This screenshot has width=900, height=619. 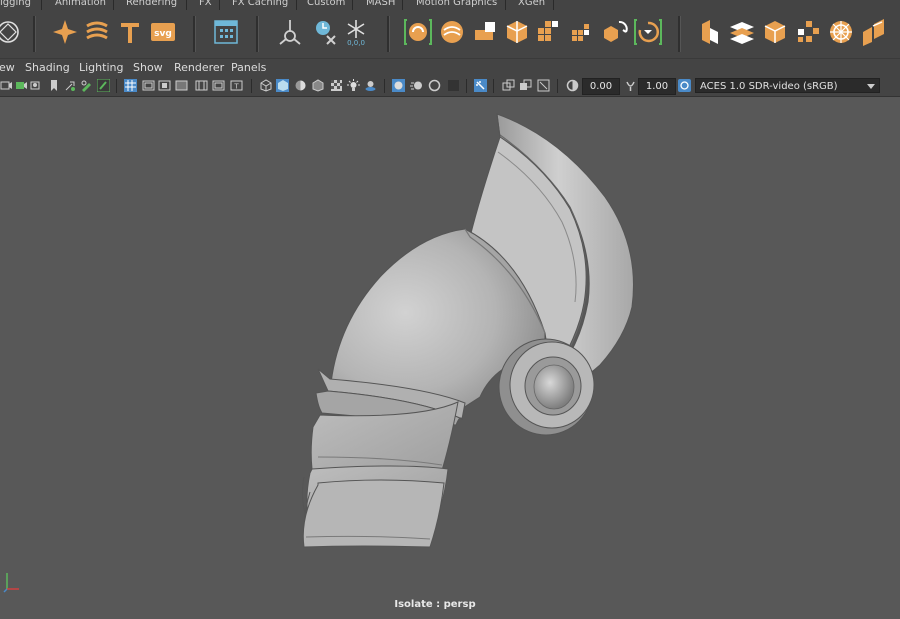 What do you see at coordinates (508, 85) in the screenshot?
I see `xray-icon` at bounding box center [508, 85].